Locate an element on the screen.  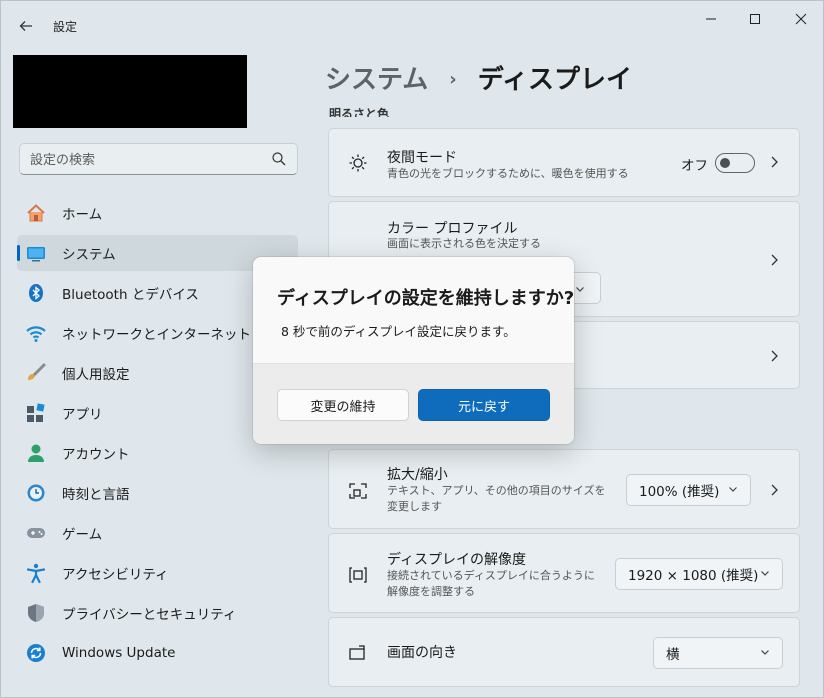
scale-dropdown: 100% (推奨) is located at coordinates (688, 490).